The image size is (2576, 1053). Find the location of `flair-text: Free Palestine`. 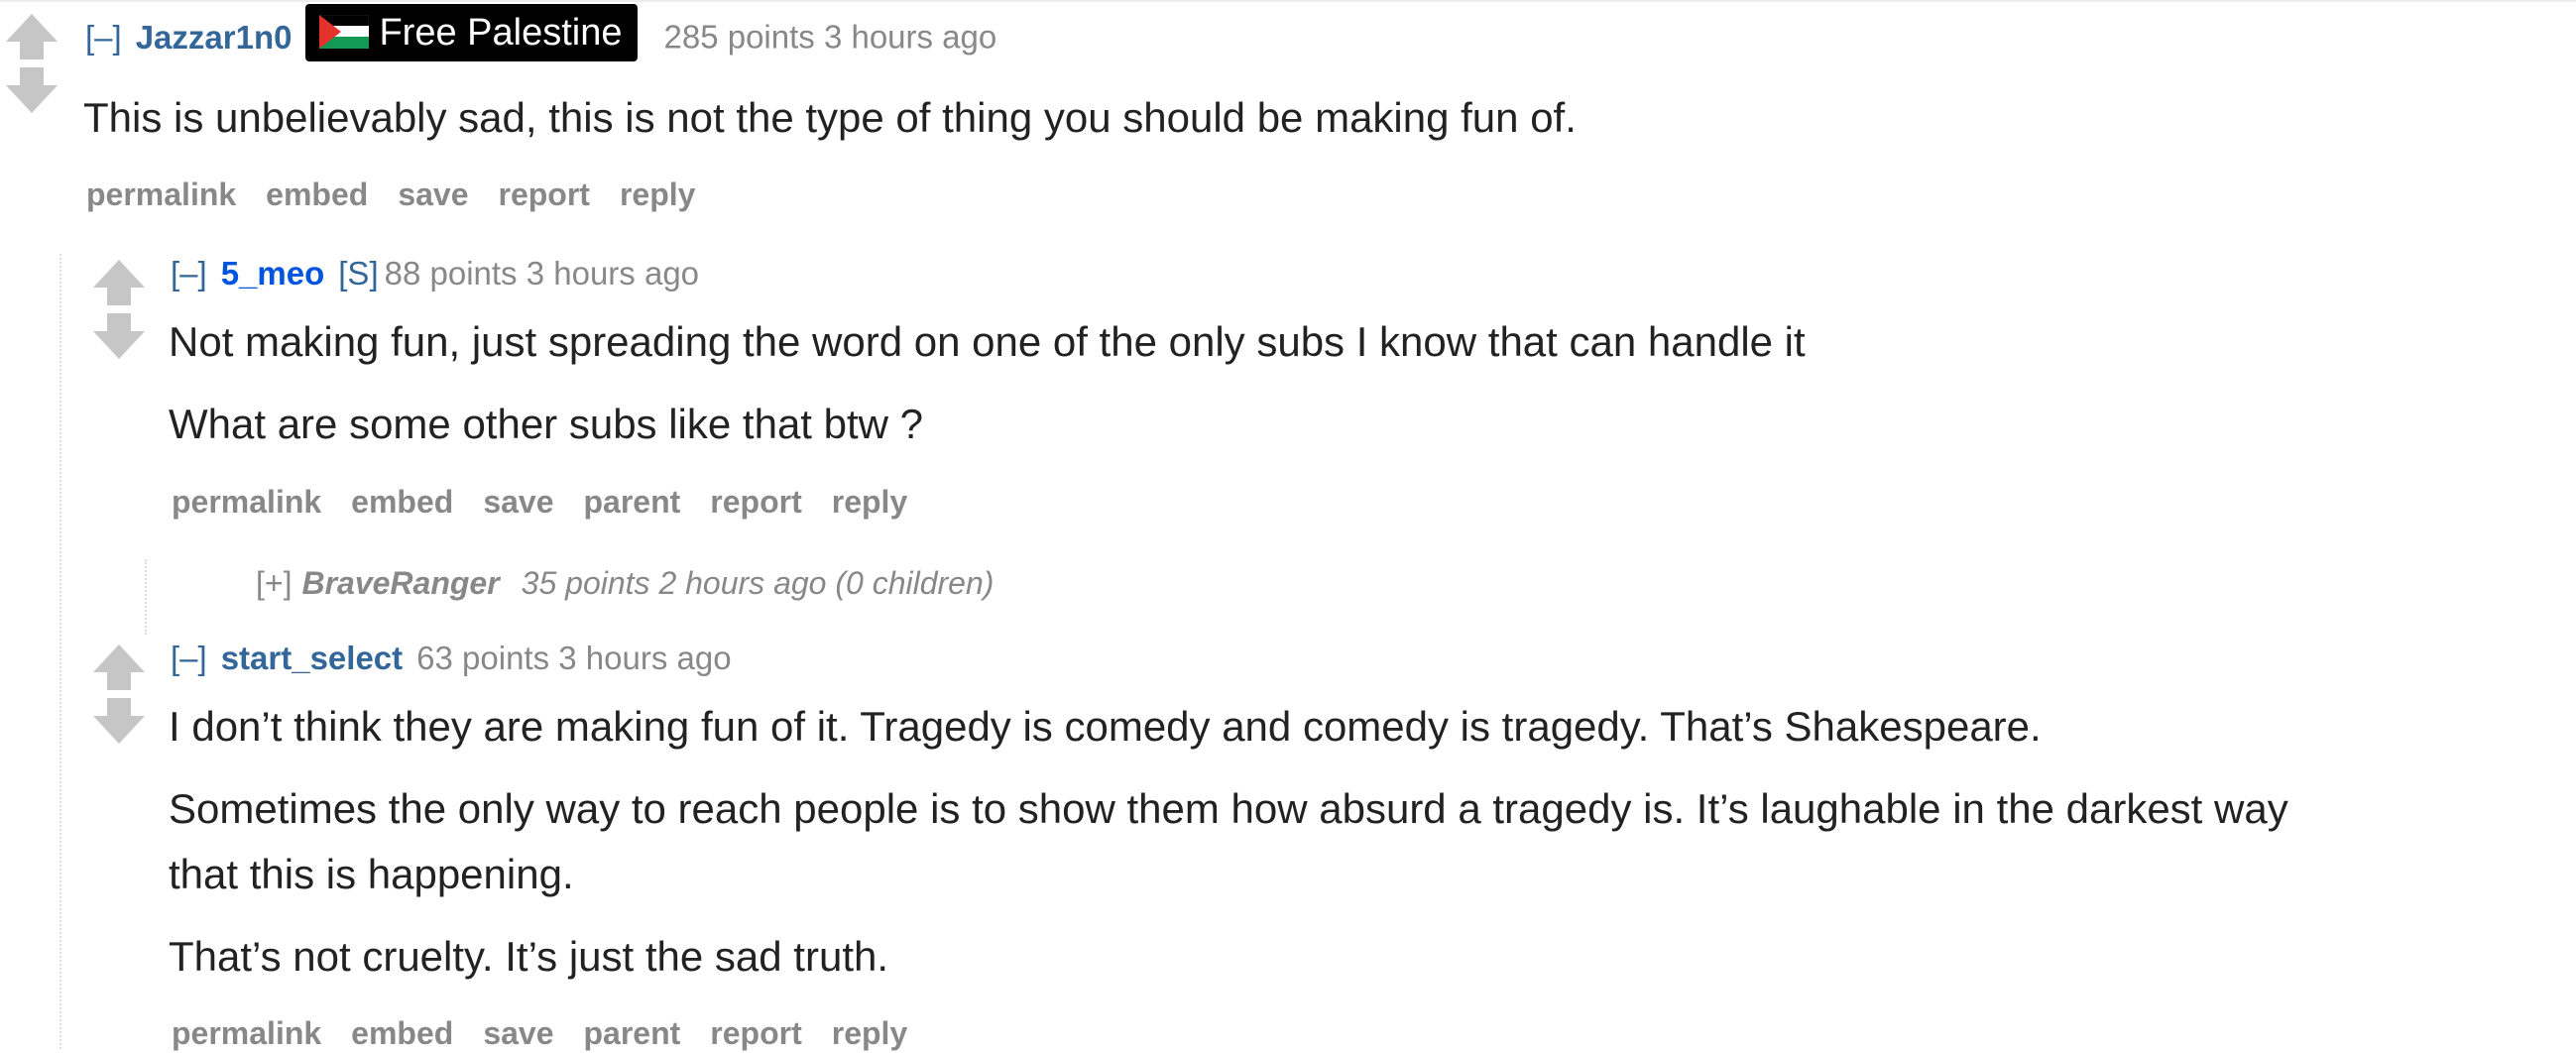

flair-text: Free Palestine is located at coordinates (501, 33).